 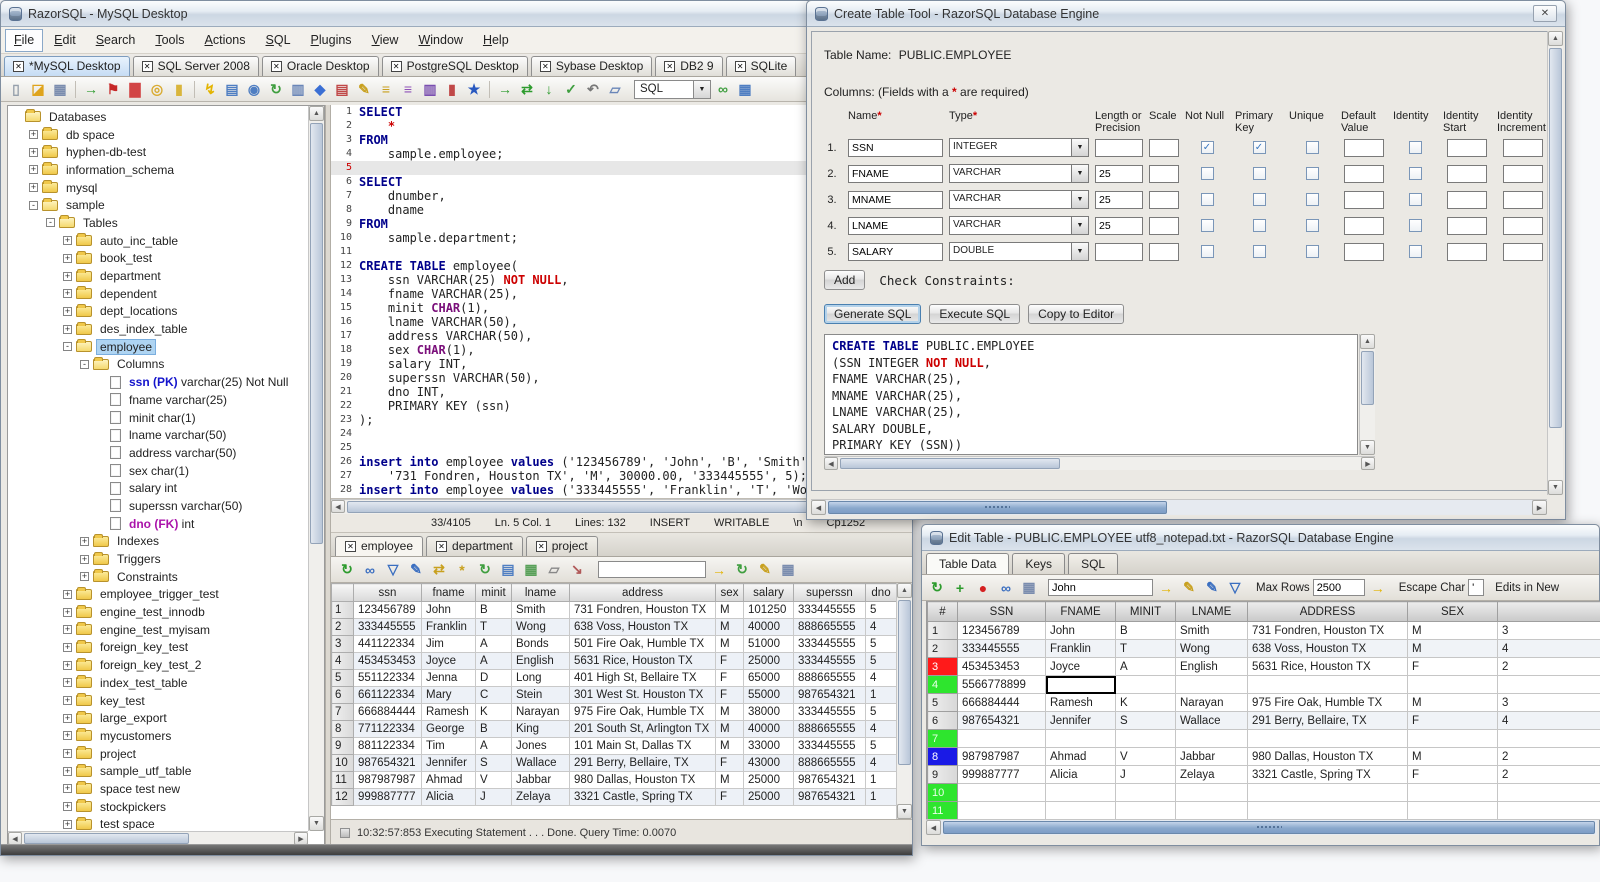 I want to click on tree-item: minit char(1), so click(x=158, y=418).